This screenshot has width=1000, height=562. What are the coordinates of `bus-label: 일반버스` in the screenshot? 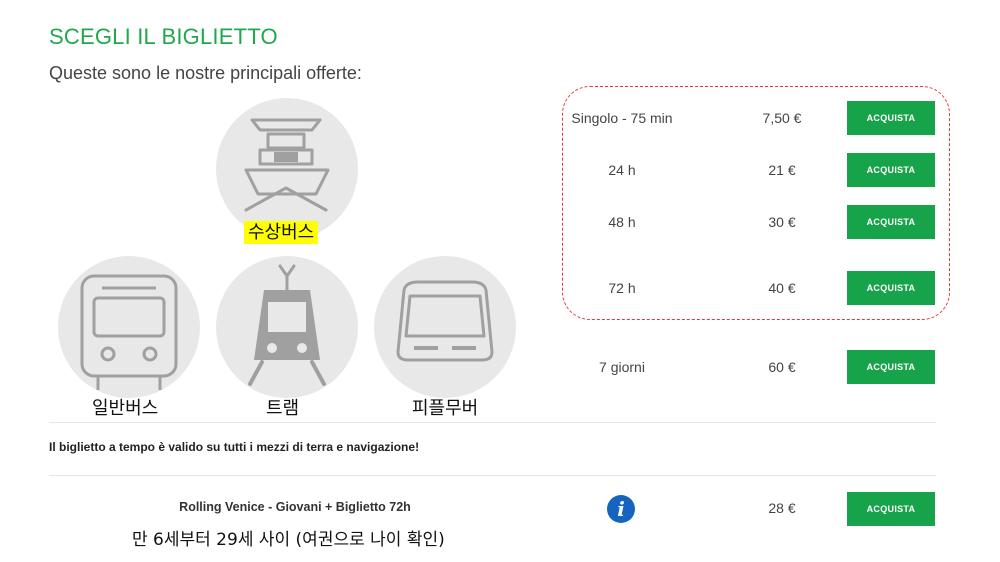 It's located at (125, 408).